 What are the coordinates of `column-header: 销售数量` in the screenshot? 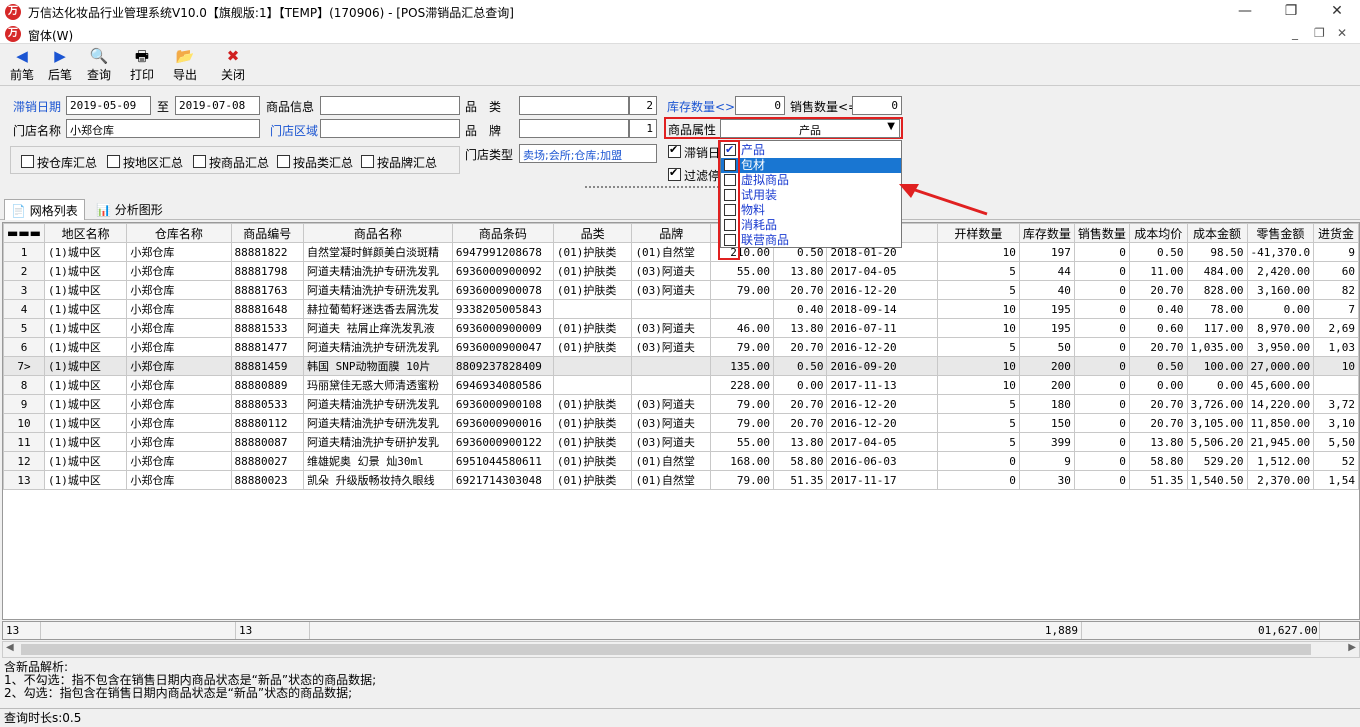 It's located at (1101, 233).